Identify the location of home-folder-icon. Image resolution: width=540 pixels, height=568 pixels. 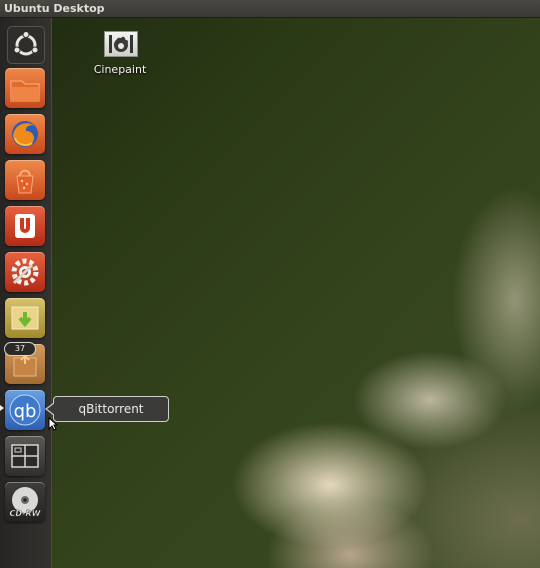
(25, 88).